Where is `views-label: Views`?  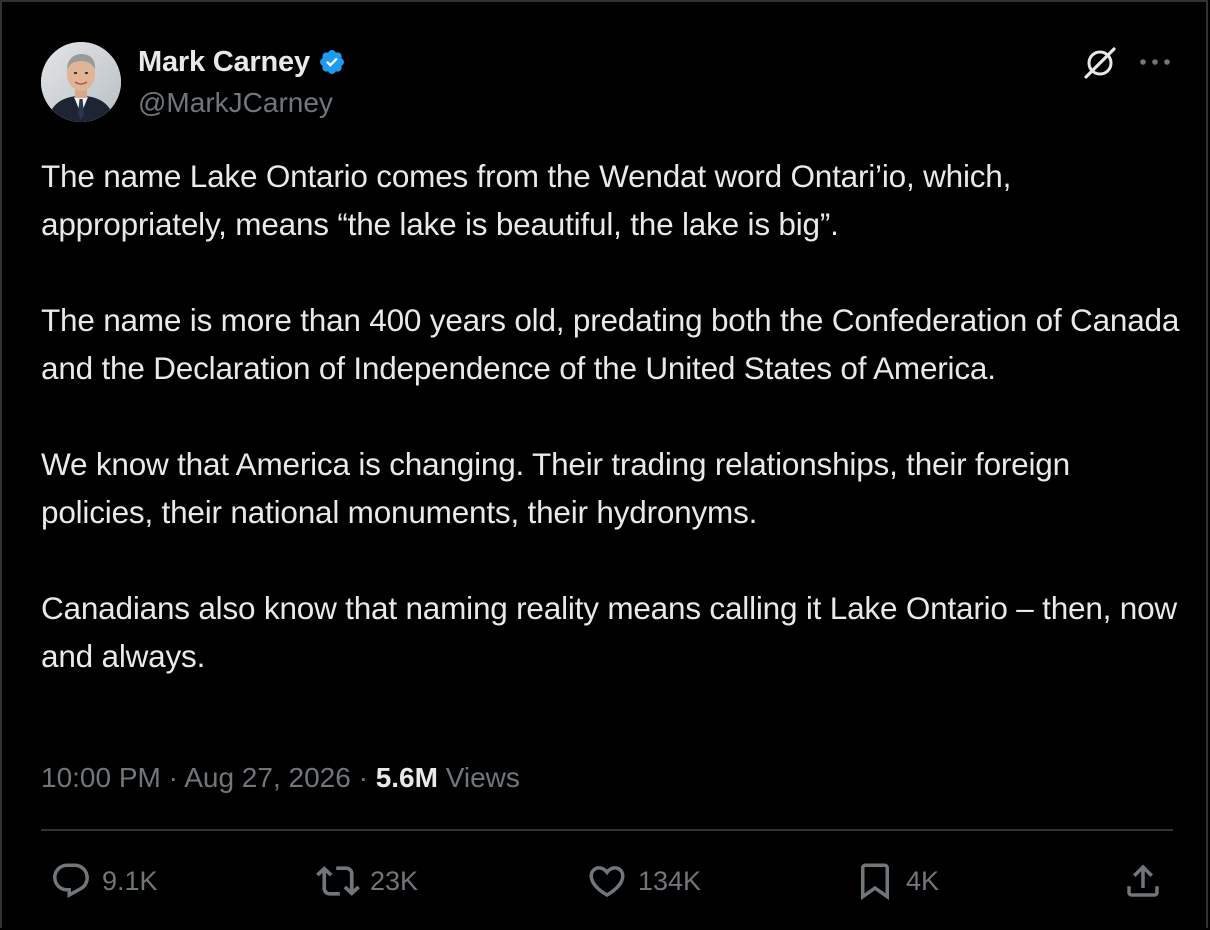 views-label: Views is located at coordinates (482, 777).